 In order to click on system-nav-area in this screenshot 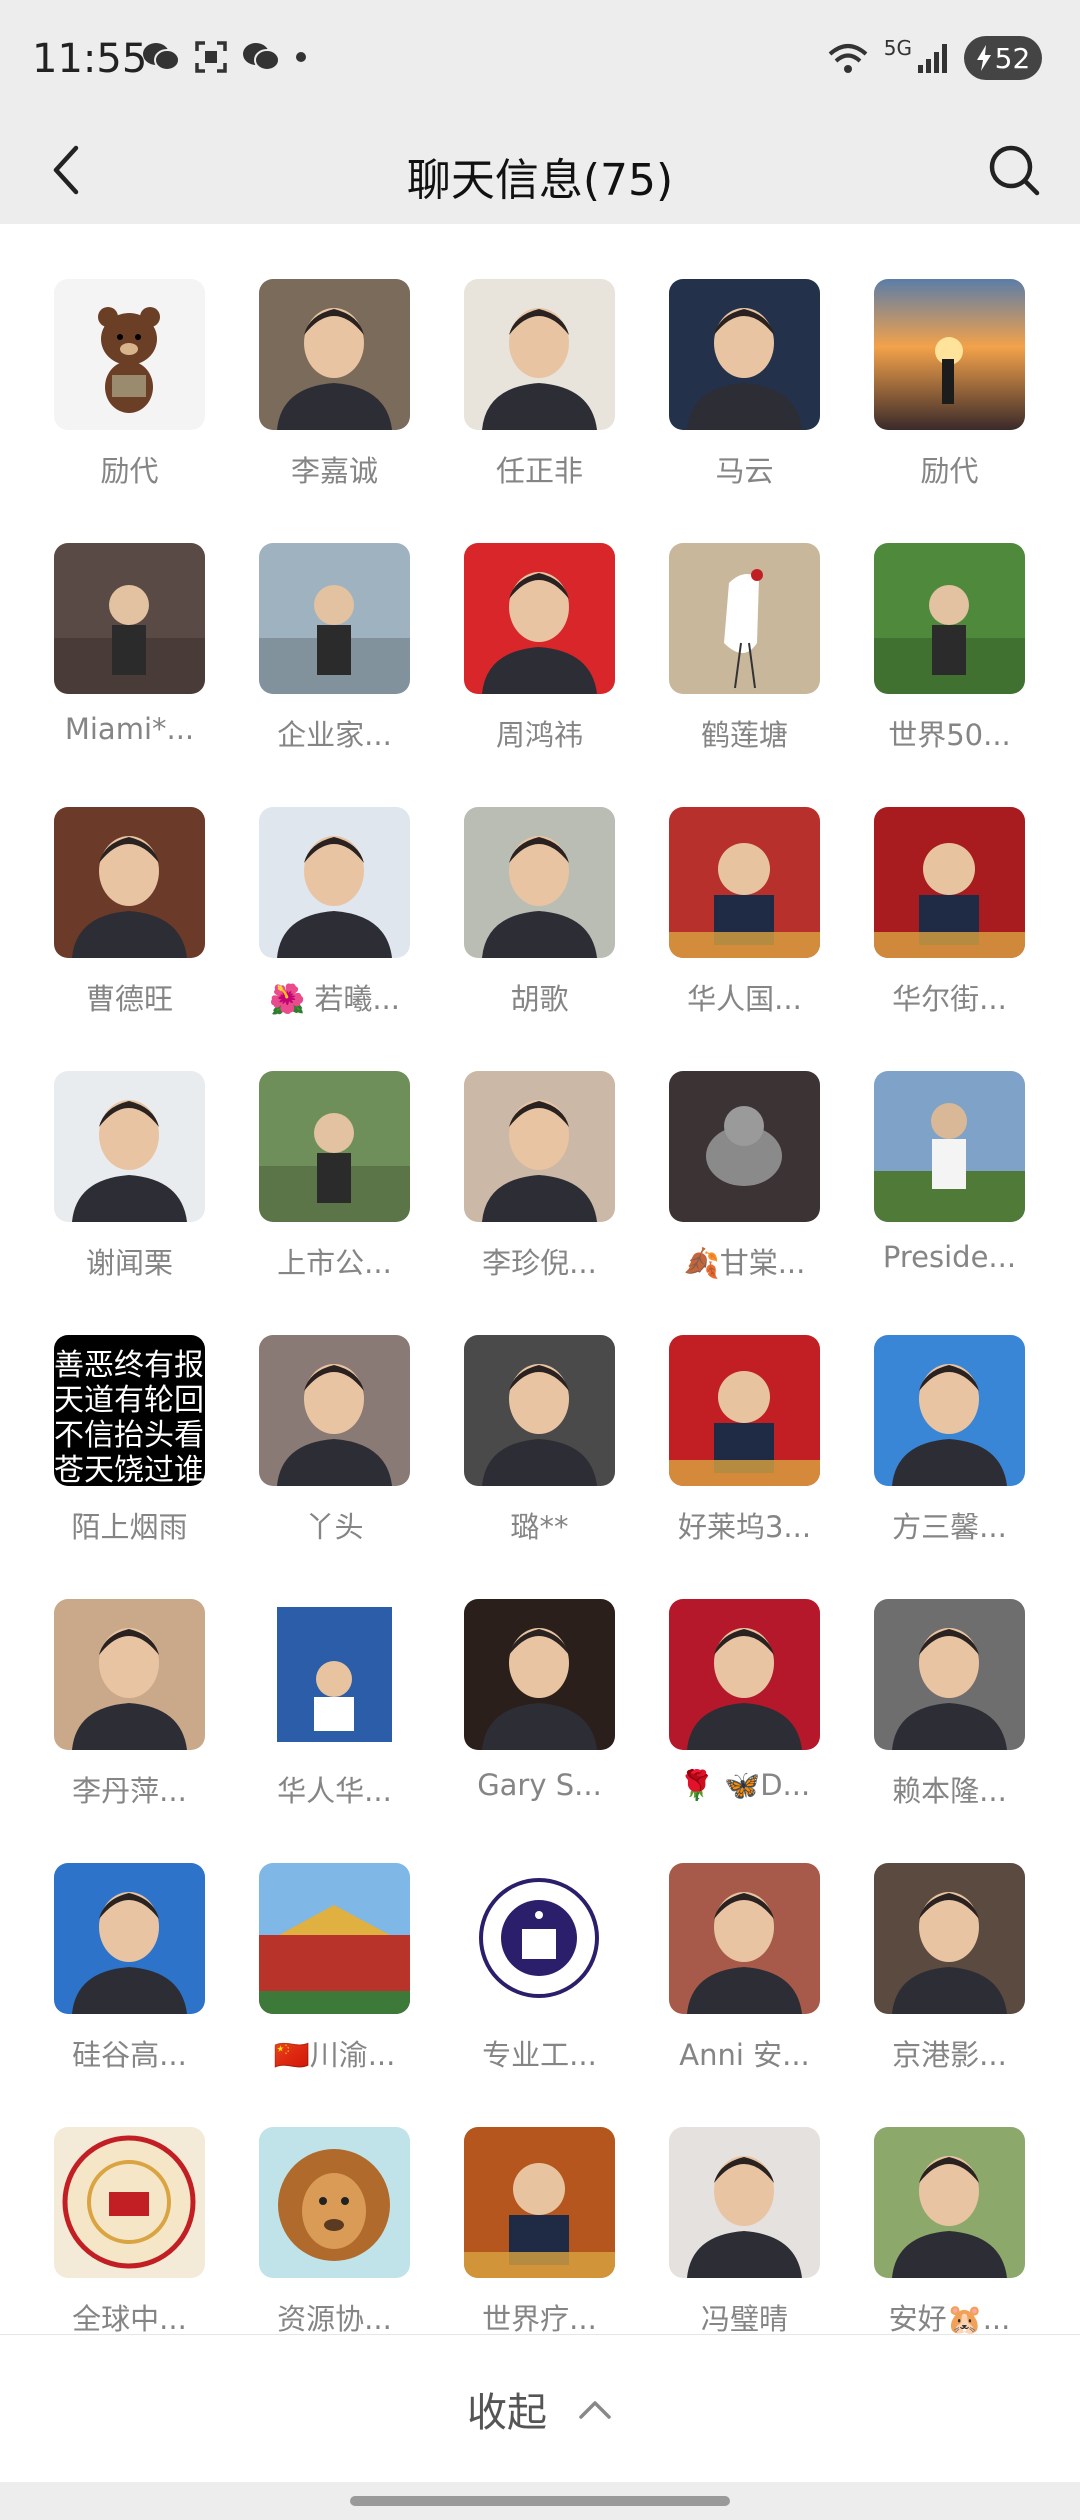, I will do `click(540, 2501)`.